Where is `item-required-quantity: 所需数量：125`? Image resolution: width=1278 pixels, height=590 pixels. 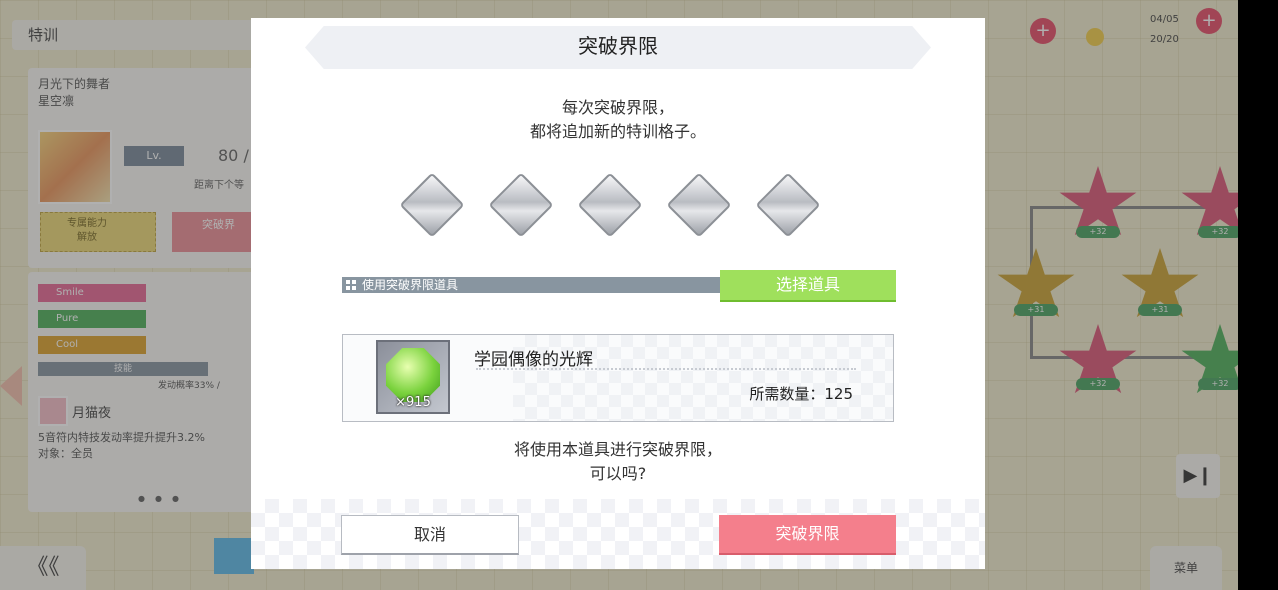
item-required-quantity: 所需数量：125 is located at coordinates (801, 394).